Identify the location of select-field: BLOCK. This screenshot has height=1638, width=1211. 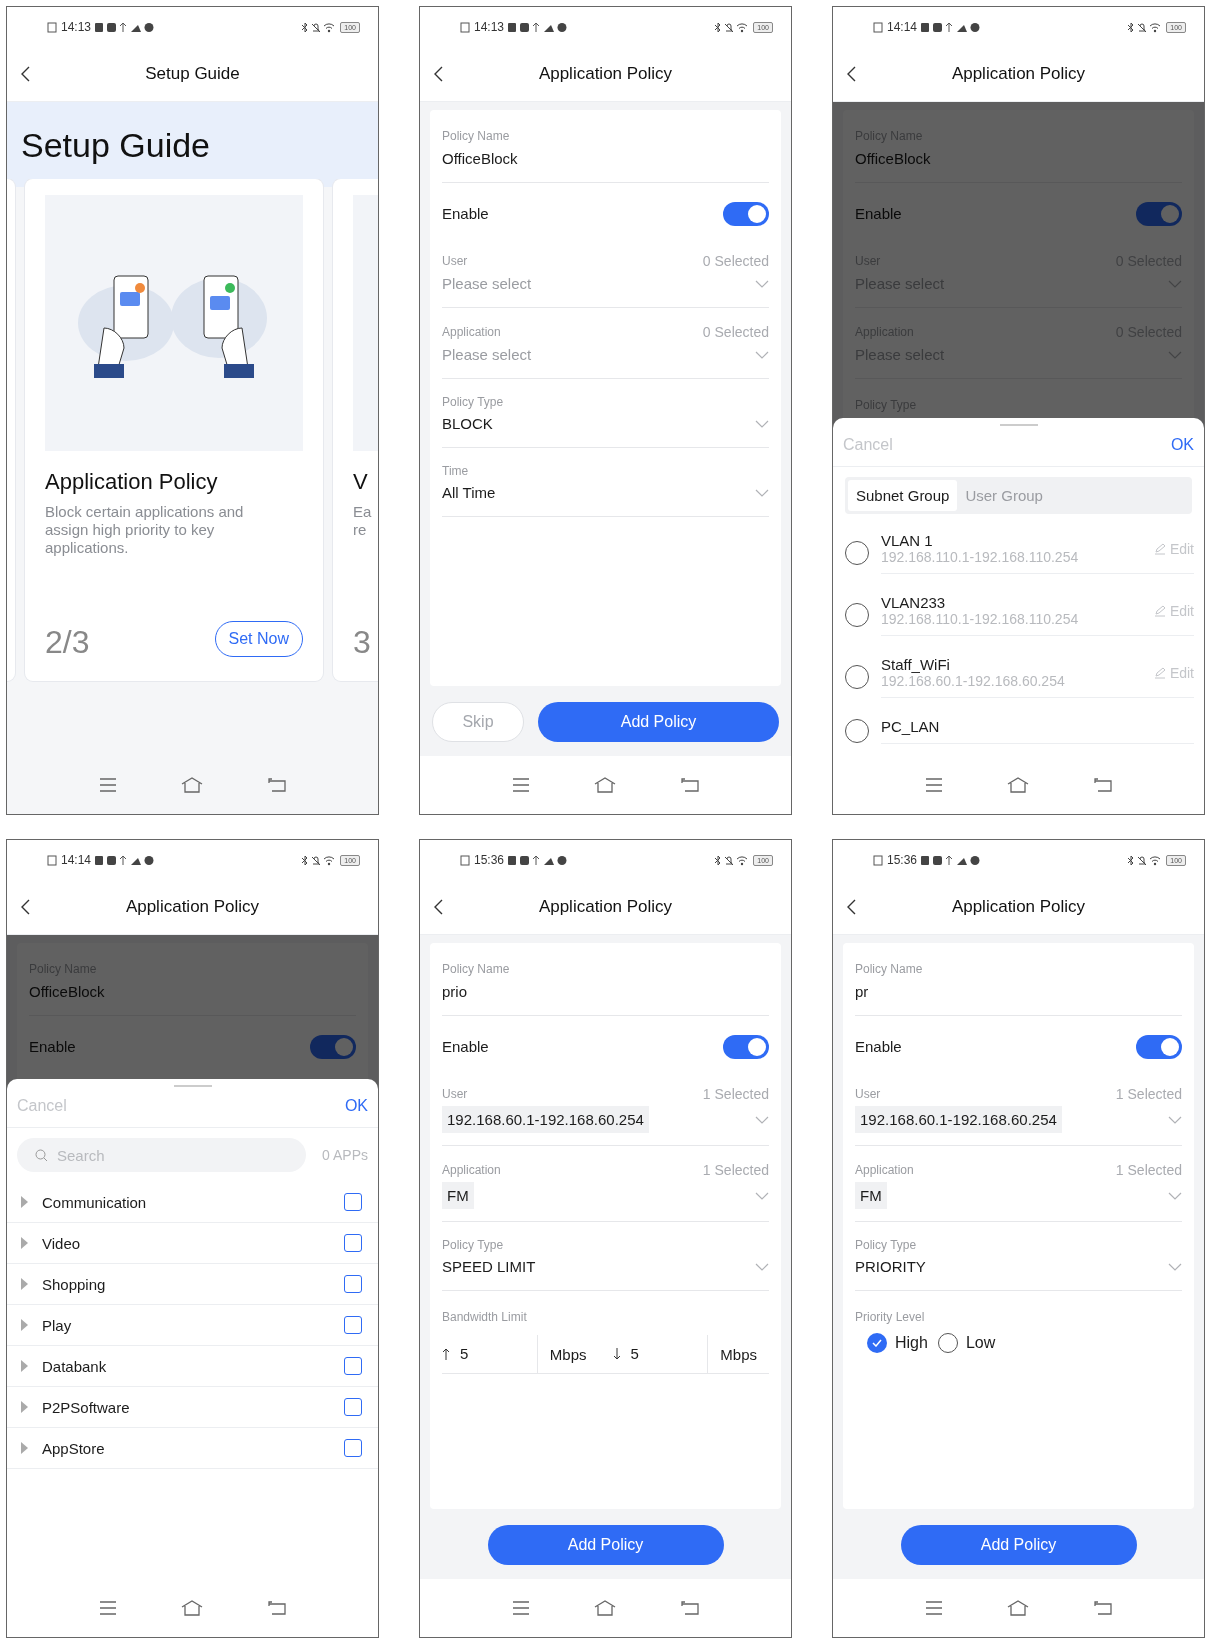
(467, 424).